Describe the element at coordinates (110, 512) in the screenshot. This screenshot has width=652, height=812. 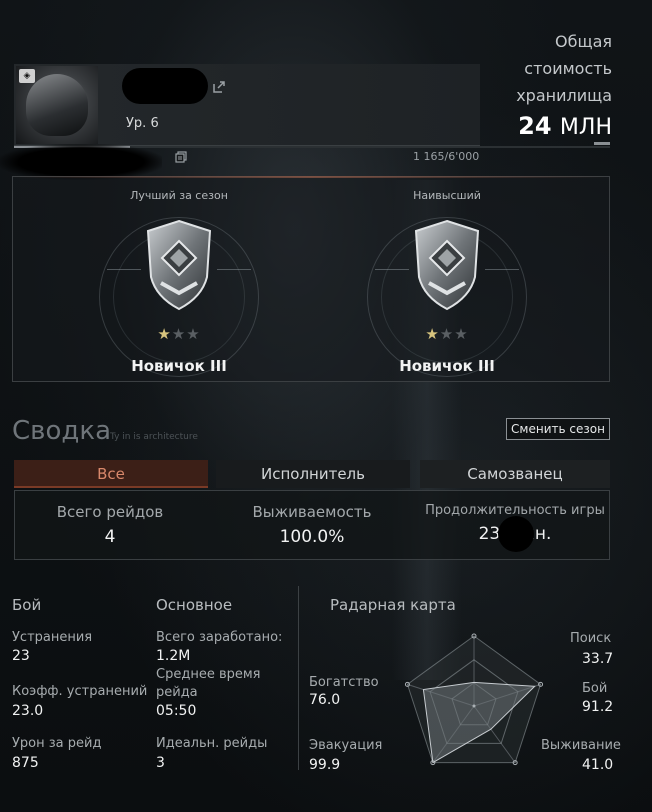
I see `stat-label: Всего рейдов` at that location.